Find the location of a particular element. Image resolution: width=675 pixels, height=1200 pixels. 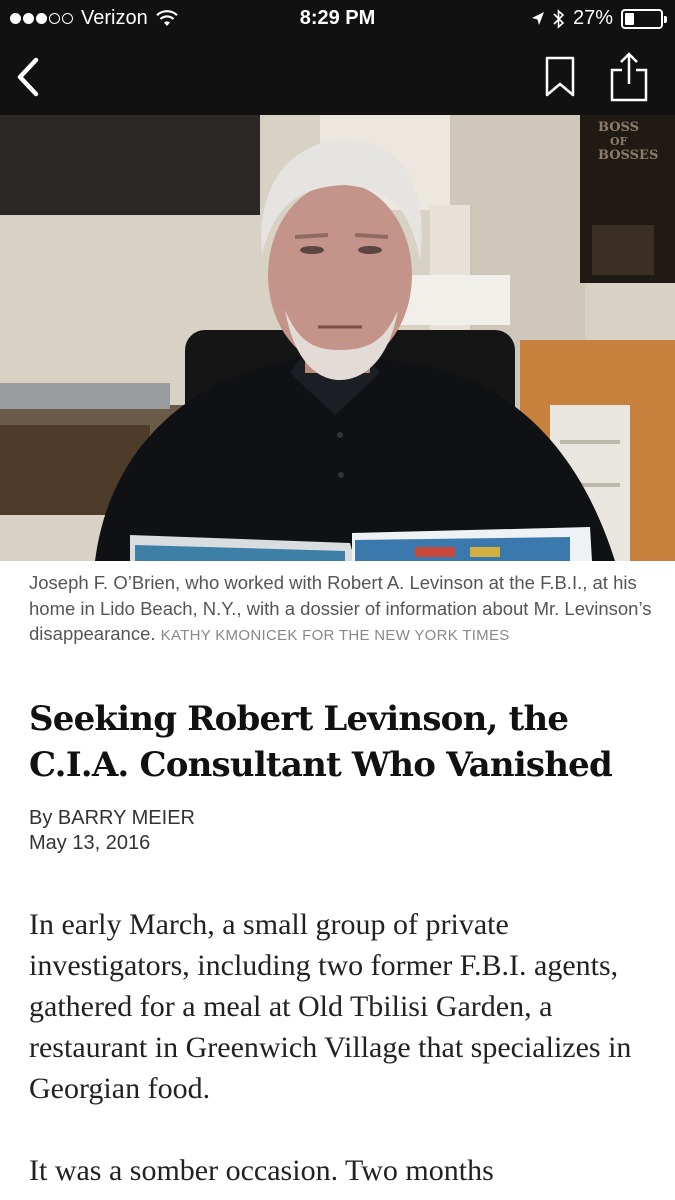

status-right: 27% is located at coordinates (599, 18).